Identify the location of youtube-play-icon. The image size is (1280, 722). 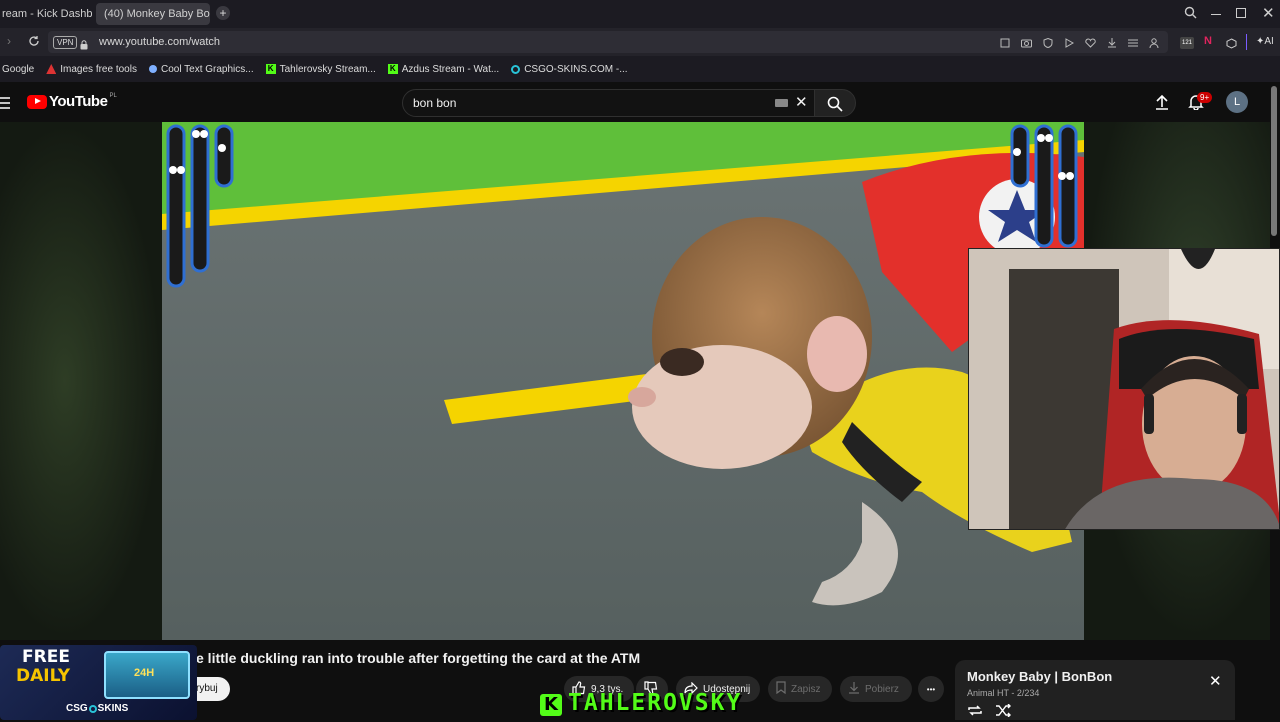
(37, 101).